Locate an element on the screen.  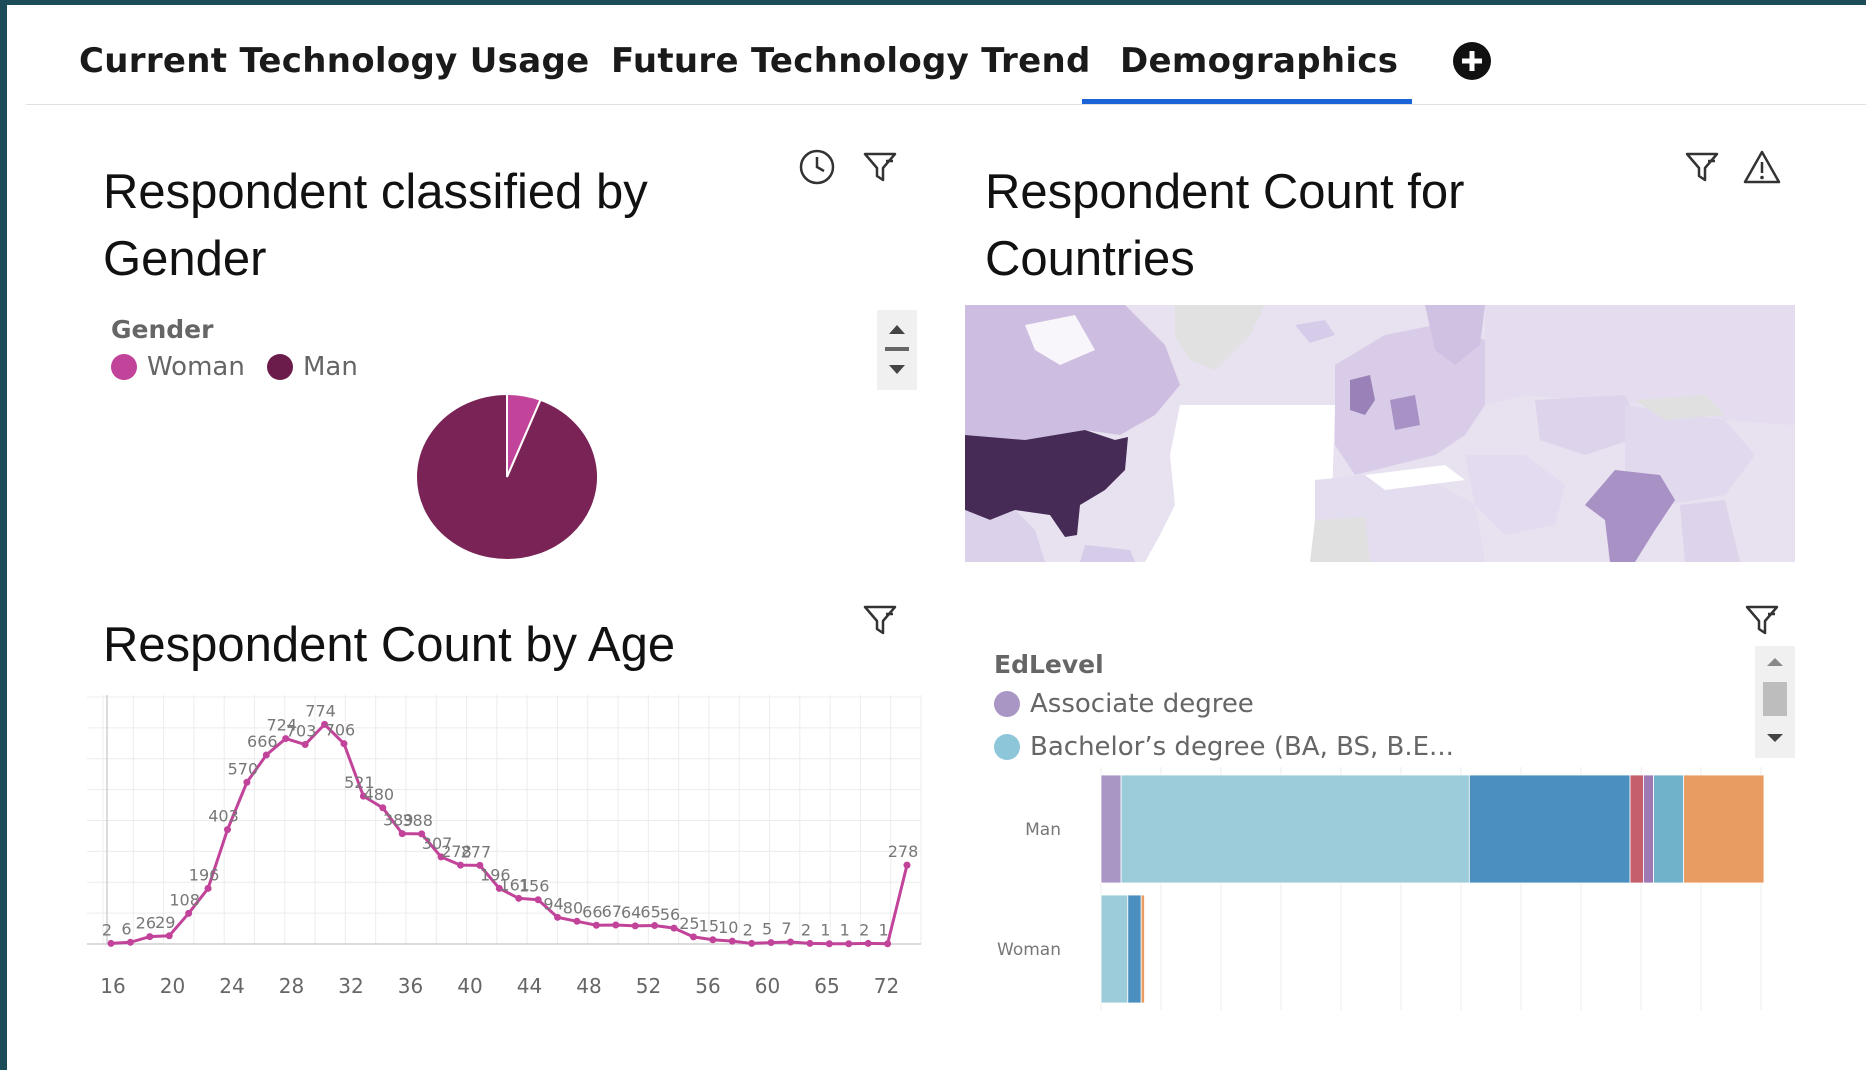
gender-filter-button is located at coordinates (880, 167).